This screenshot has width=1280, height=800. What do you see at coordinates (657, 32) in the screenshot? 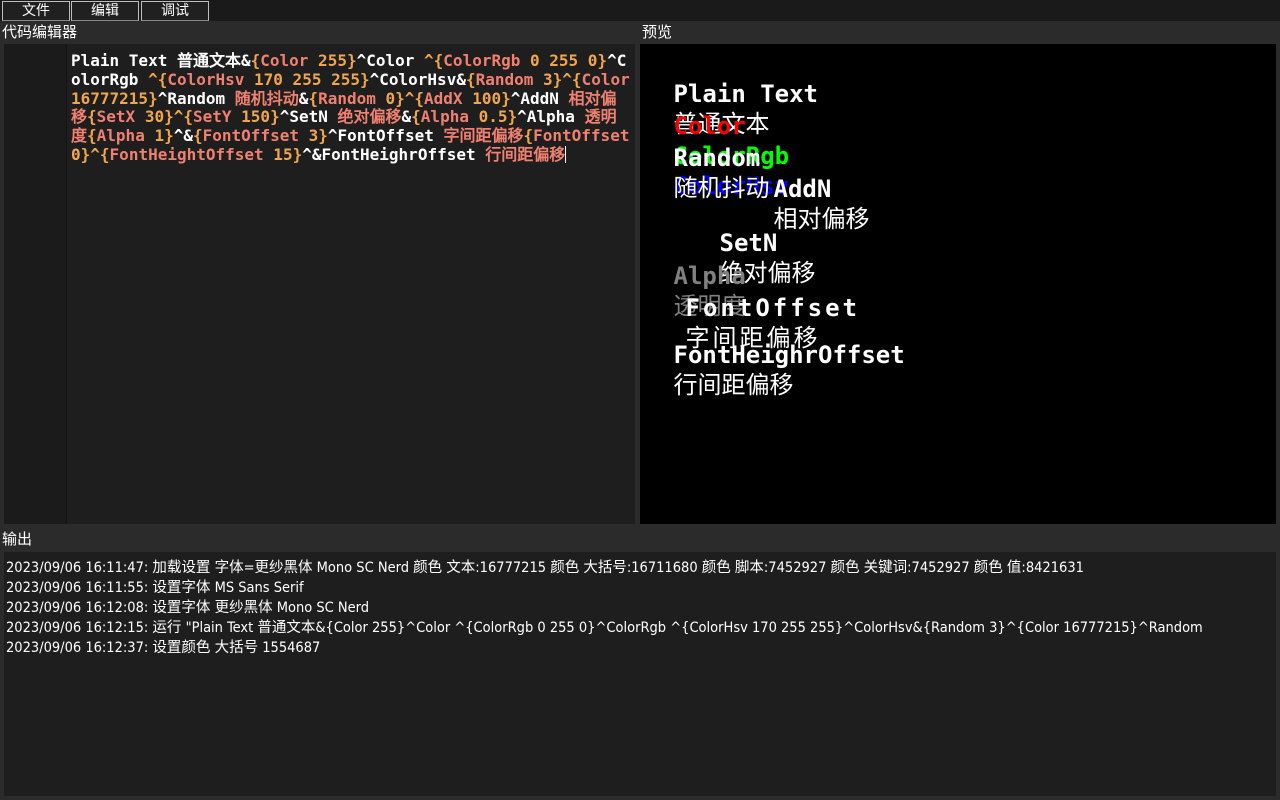
I see `preview-panel-title: 预览` at bounding box center [657, 32].